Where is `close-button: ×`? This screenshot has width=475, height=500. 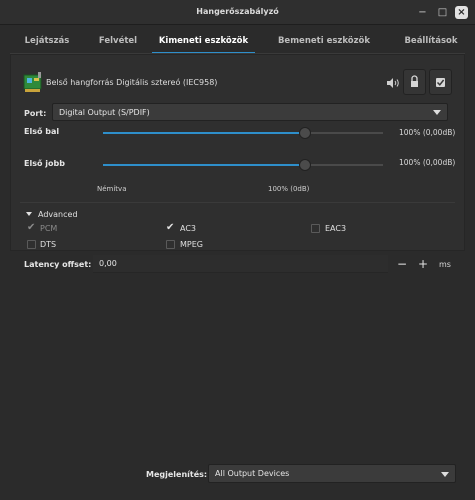
close-button: × is located at coordinates (461, 12).